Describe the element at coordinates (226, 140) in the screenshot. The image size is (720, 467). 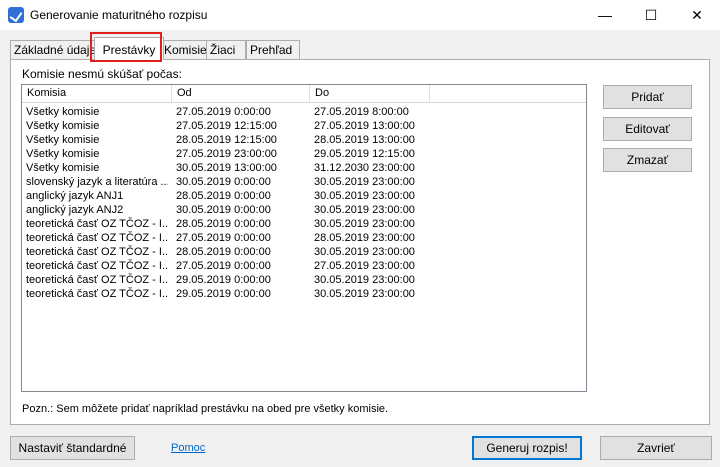
I see `cell-od: 28.05.2019 12:15:00` at that location.